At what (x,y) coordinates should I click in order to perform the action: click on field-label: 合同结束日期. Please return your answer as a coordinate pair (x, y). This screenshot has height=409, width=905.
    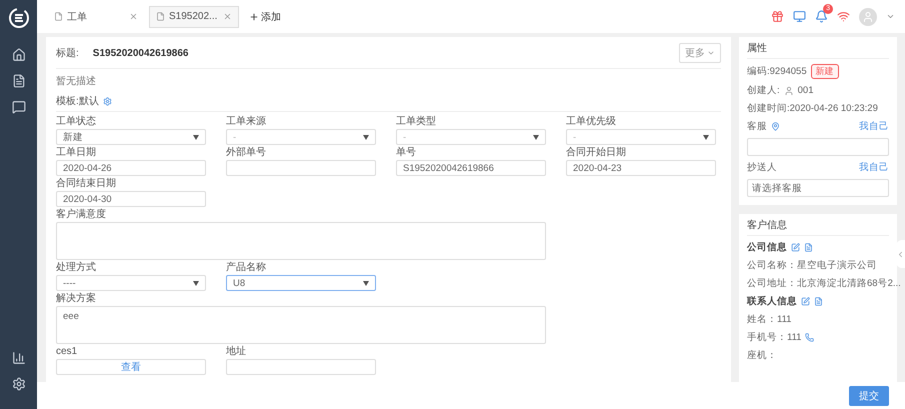
    Looking at the image, I should click on (86, 184).